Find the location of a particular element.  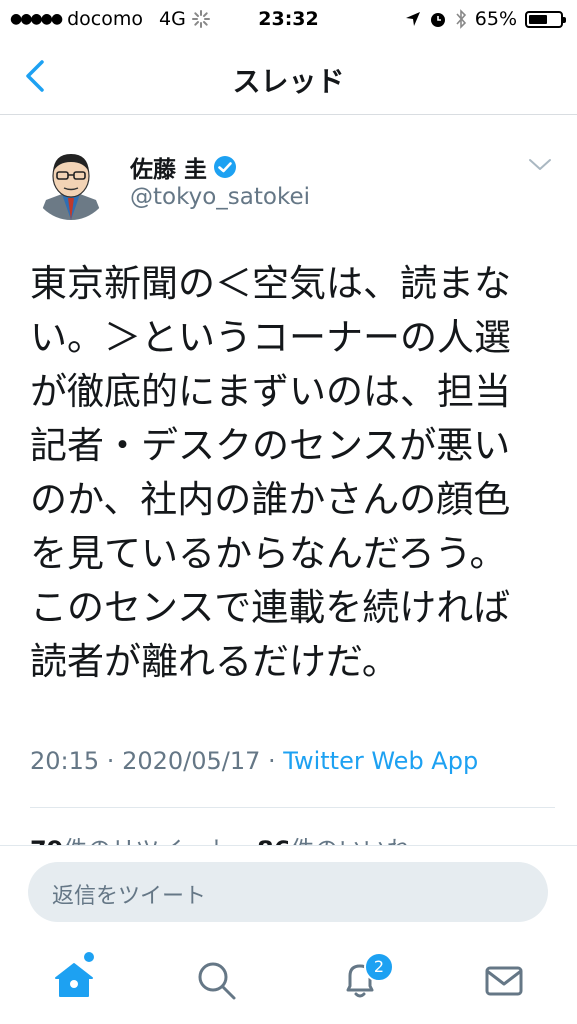

home-icon is located at coordinates (74, 980).